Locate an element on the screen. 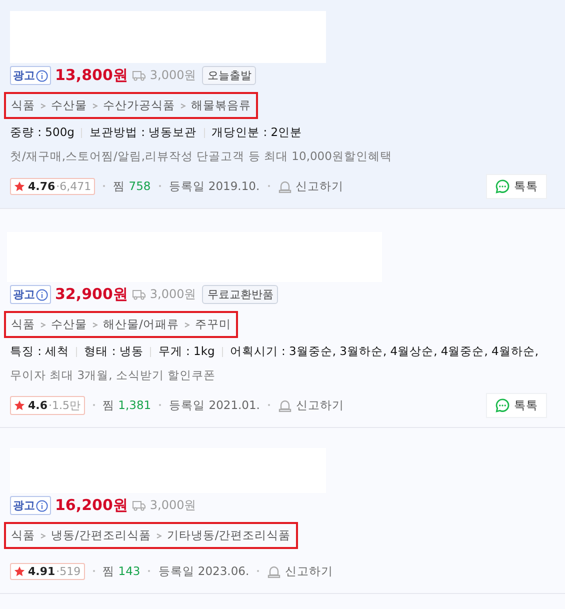 Image resolution: width=565 pixels, height=609 pixels. category-link: 해산물/어패류 is located at coordinates (141, 324).